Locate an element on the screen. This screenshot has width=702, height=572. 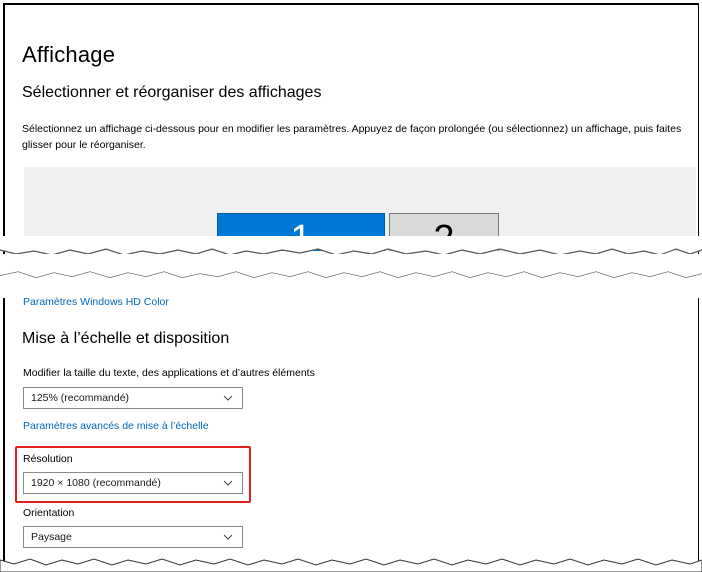
advanced-scaling-link: Paramètres avancés de mise à l’échelle is located at coordinates (116, 426).